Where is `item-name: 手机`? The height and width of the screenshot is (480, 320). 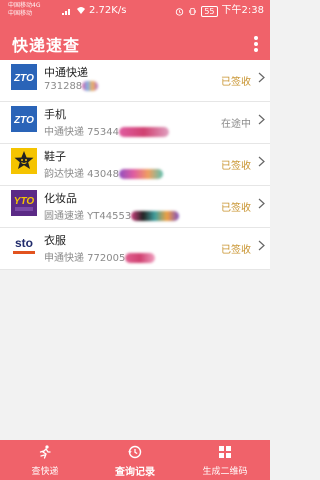
item-name: 手机 is located at coordinates (55, 114).